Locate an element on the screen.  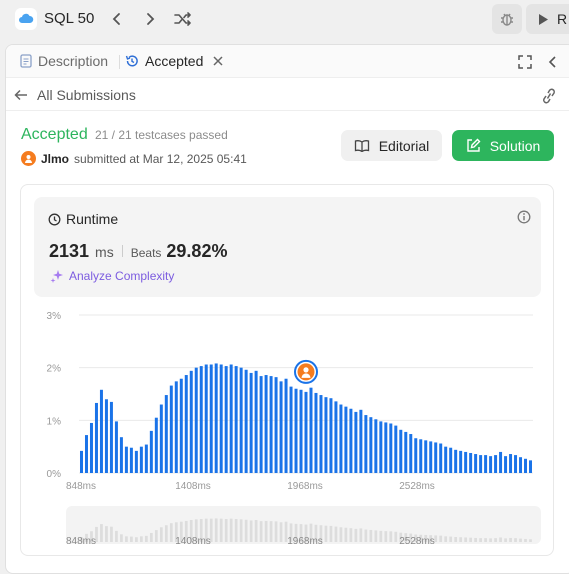
close-icon is located at coordinates (218, 61).